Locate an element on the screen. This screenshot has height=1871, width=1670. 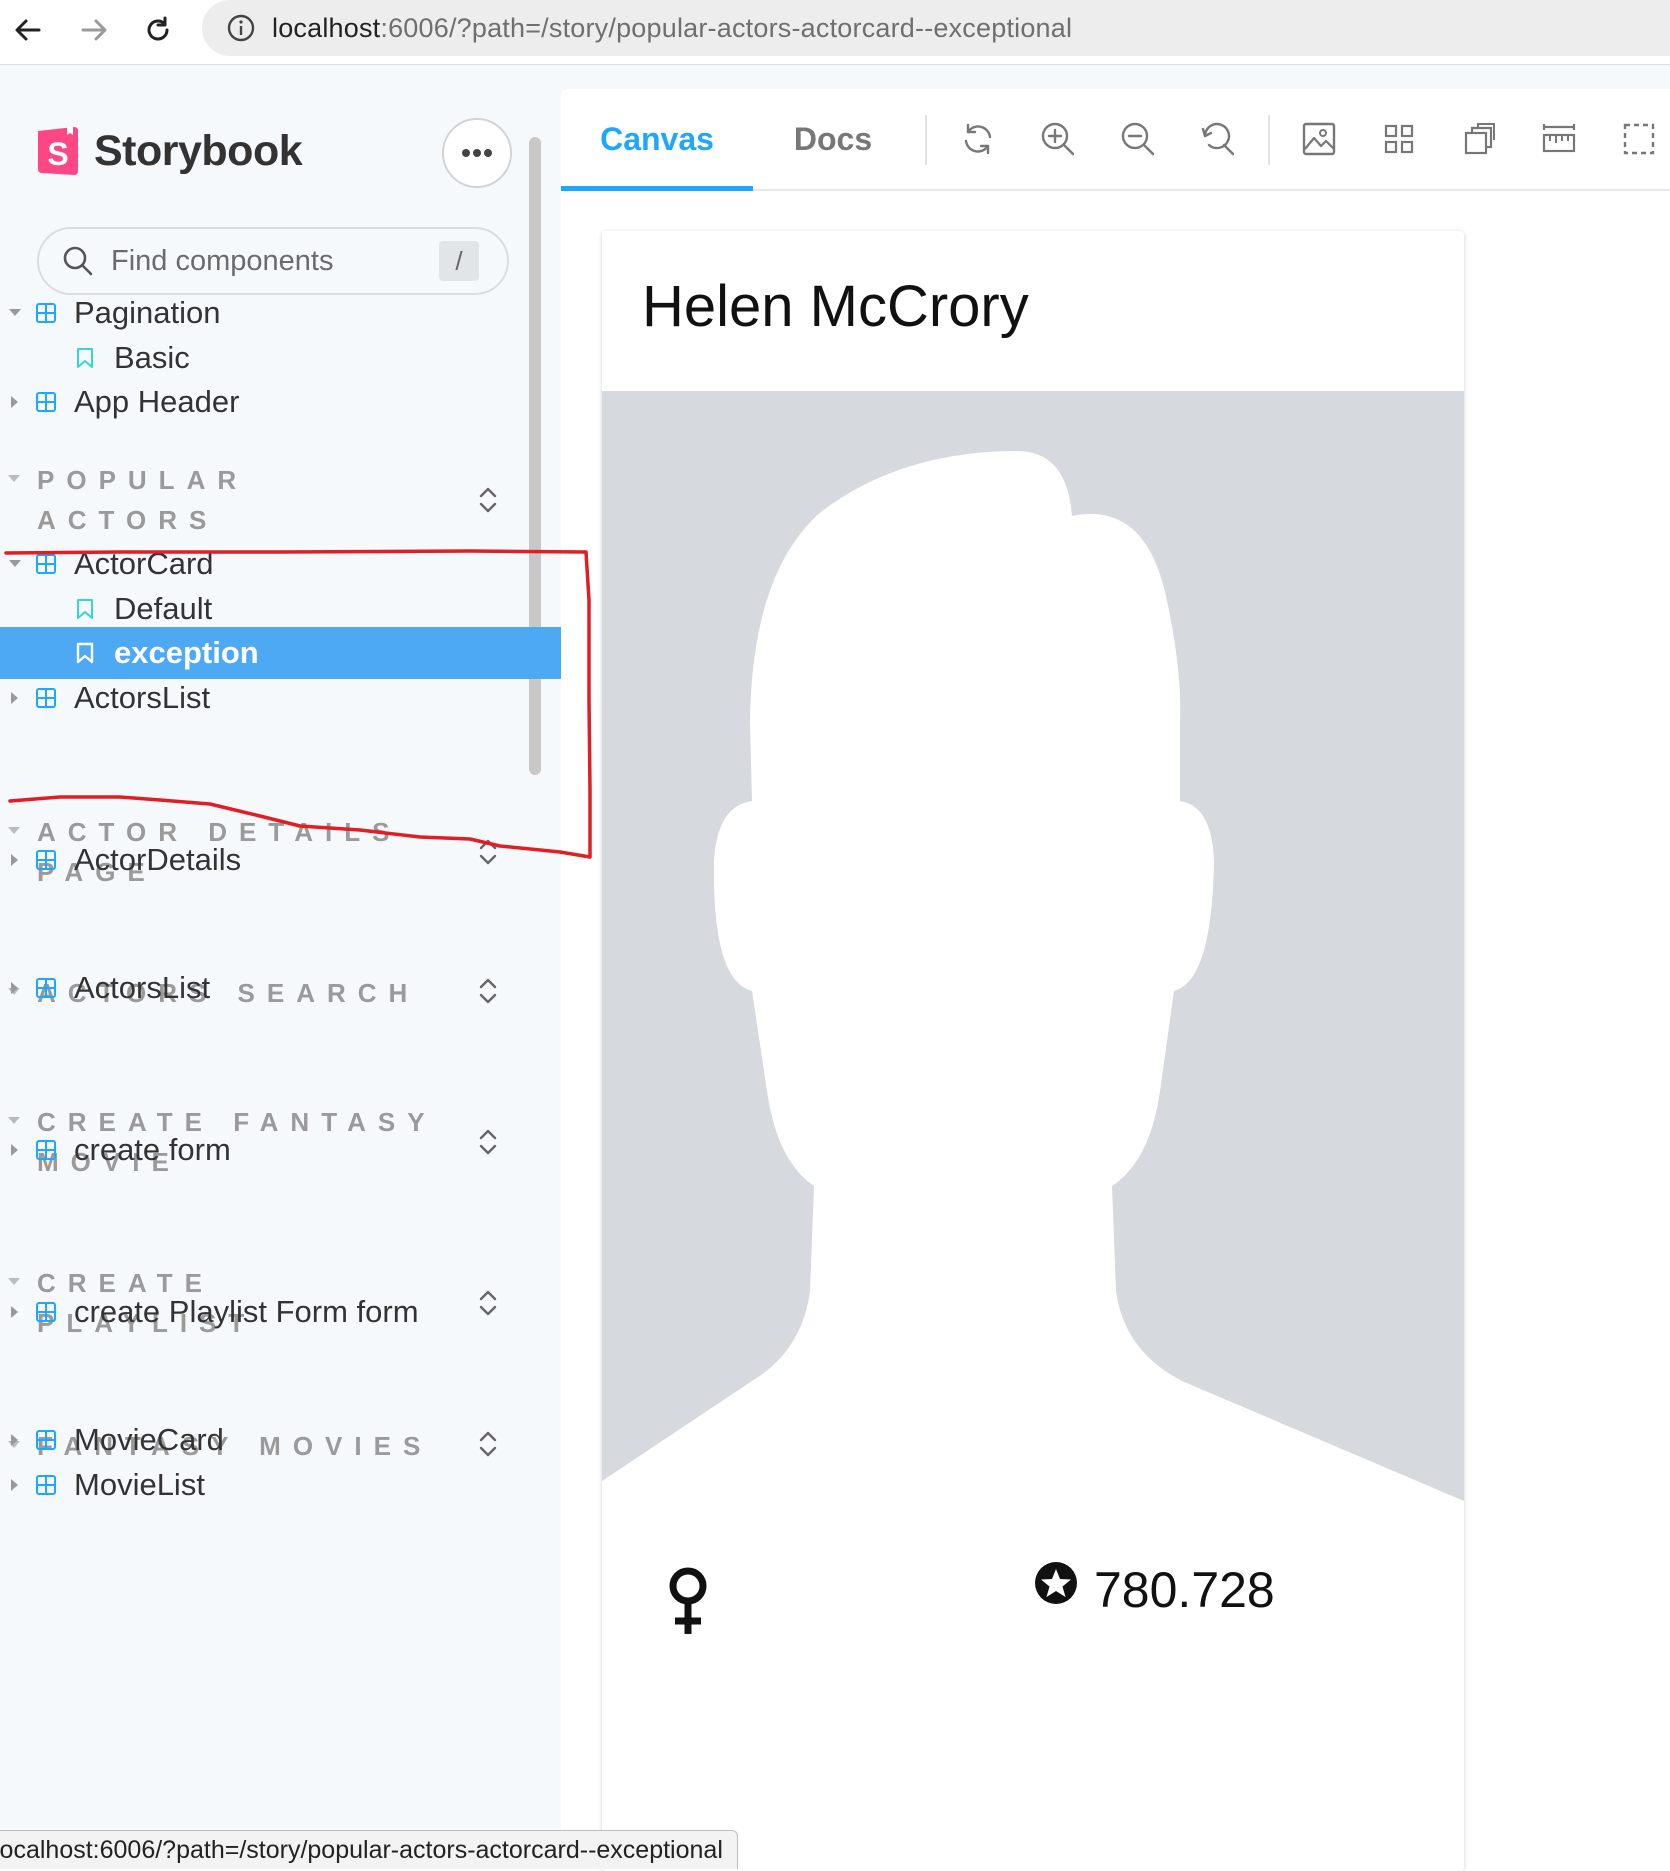
expand-collapse-icon is located at coordinates (488, 500).